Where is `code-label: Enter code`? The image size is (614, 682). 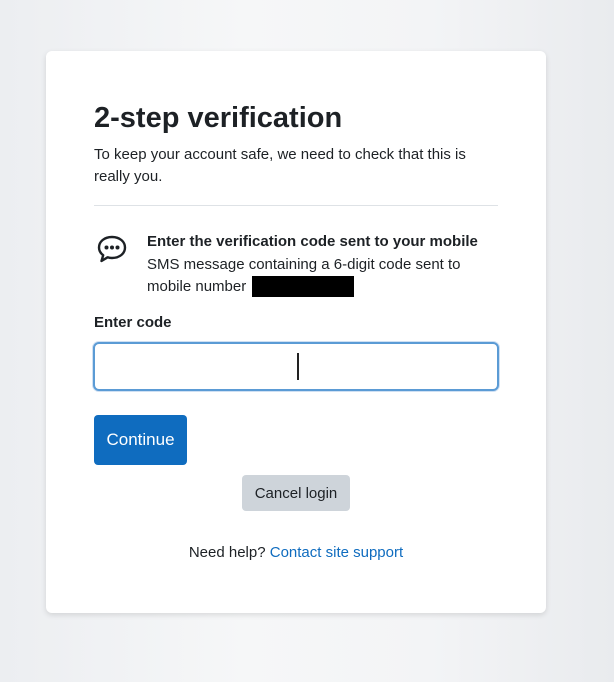 code-label: Enter code is located at coordinates (133, 322).